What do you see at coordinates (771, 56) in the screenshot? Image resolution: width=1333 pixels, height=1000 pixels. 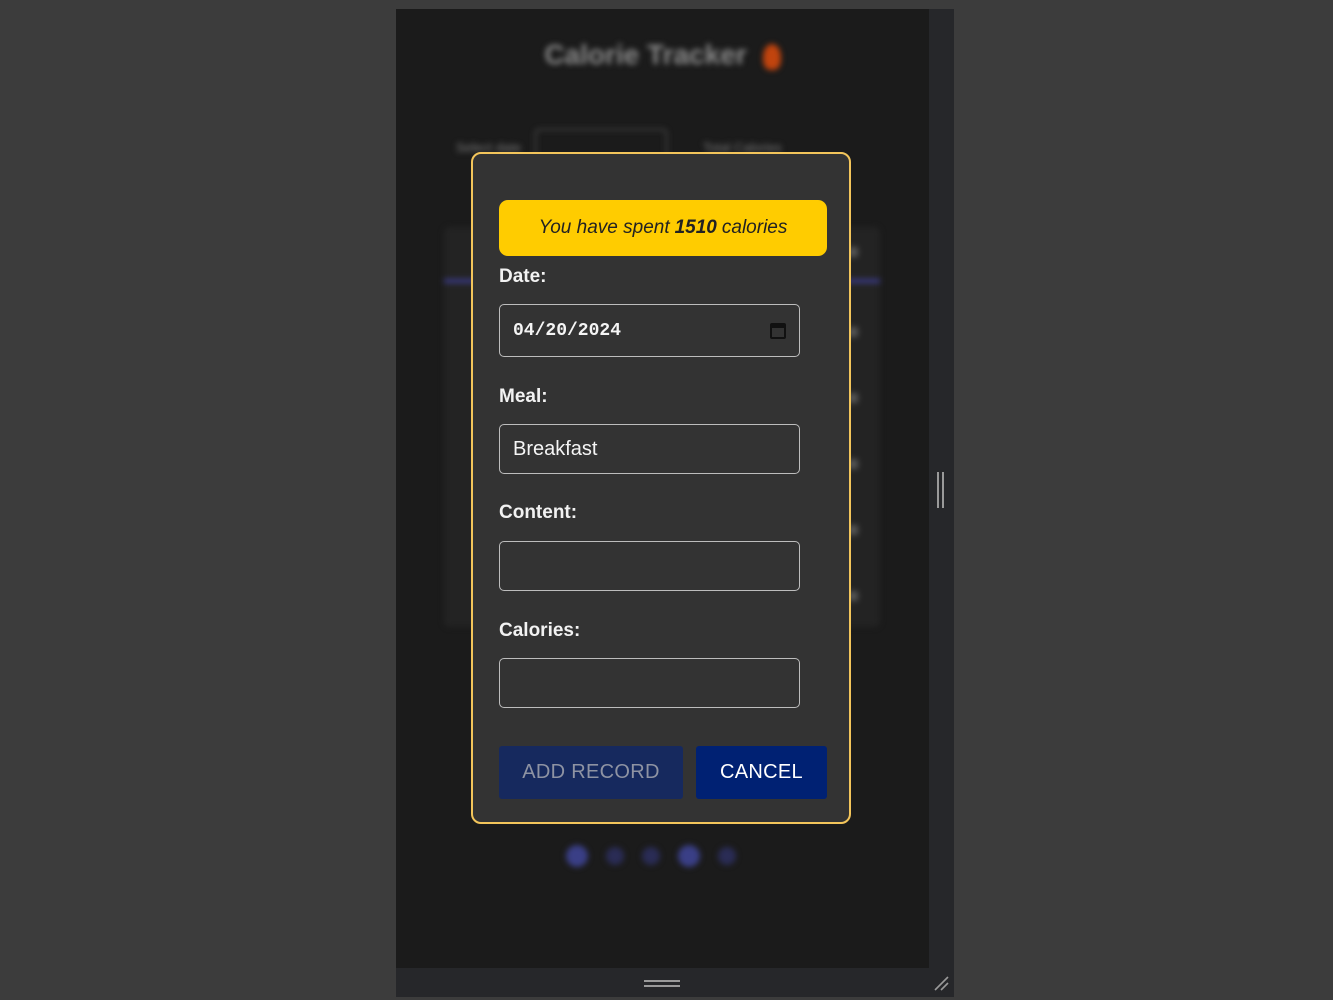 I see `flame-icon` at bounding box center [771, 56].